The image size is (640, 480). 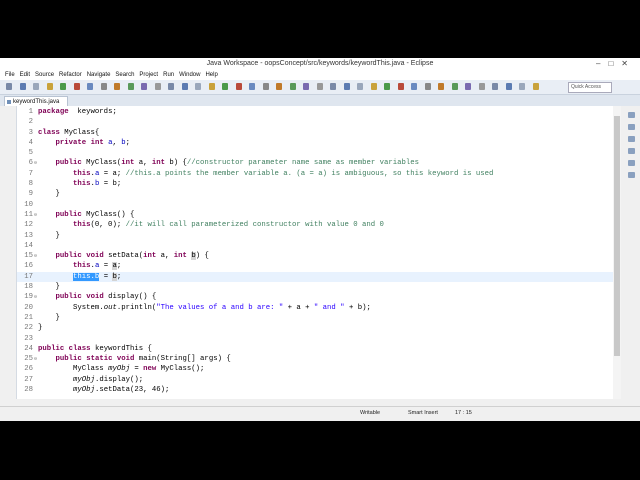 I want to click on code-line: 23, so click(x=317, y=339).